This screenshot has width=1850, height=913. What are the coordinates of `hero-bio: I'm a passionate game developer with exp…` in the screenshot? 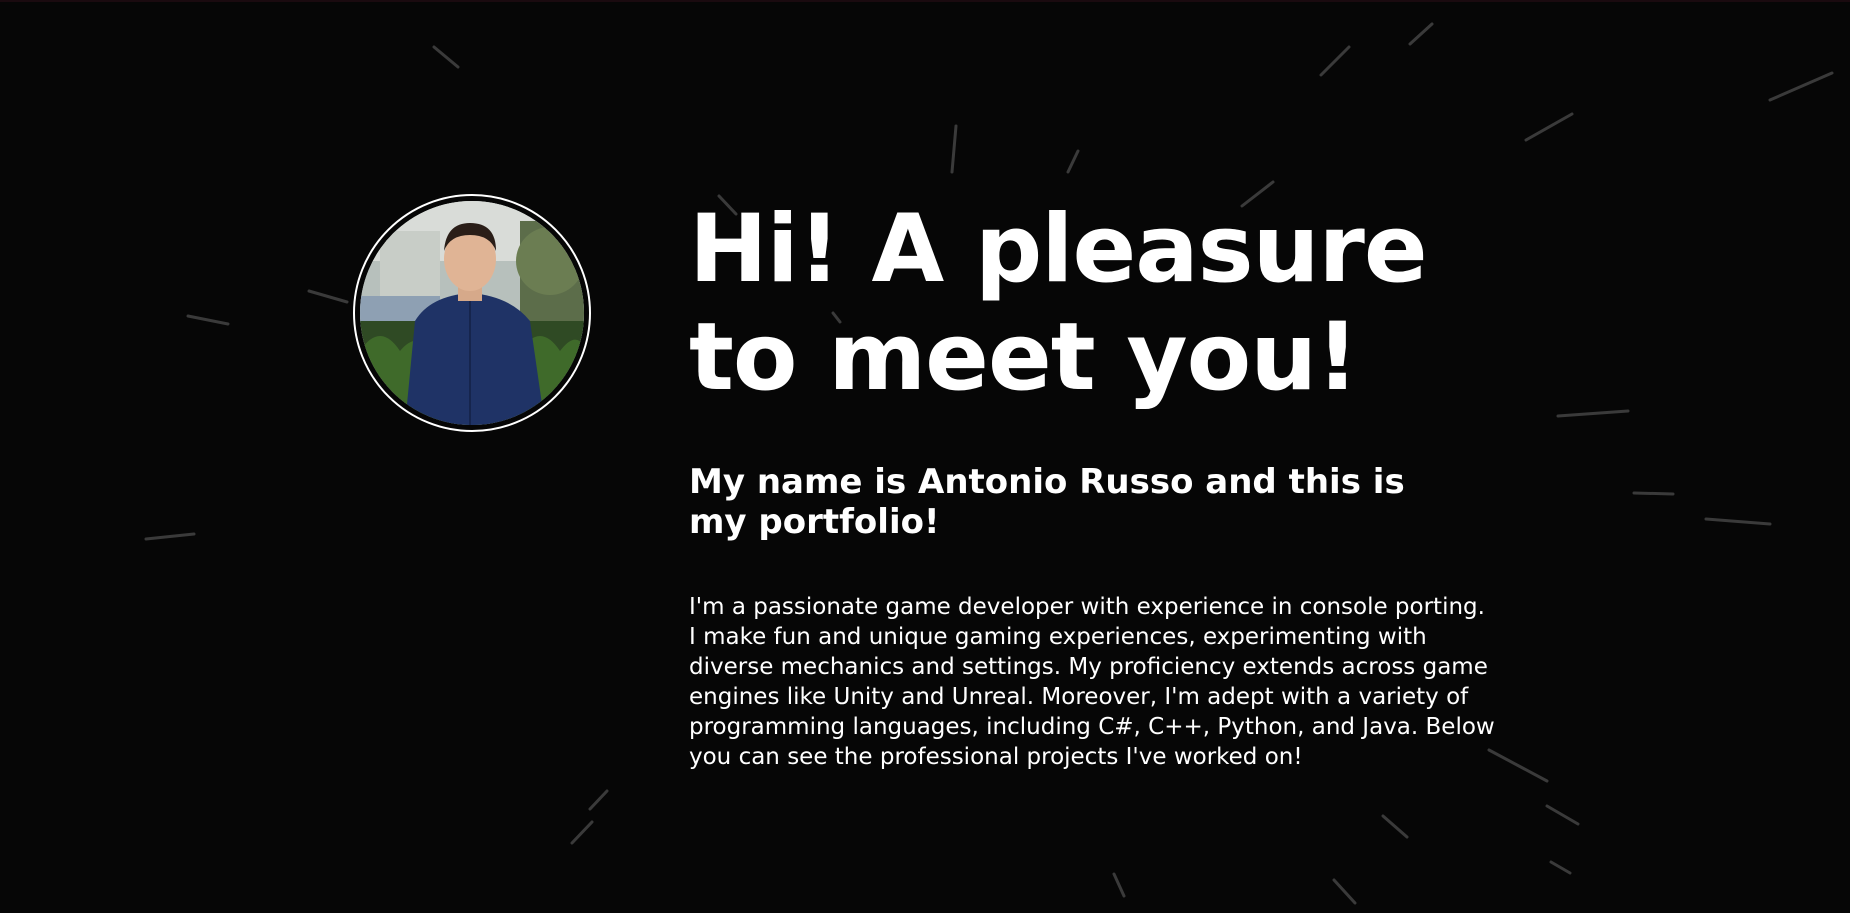 It's located at (1092, 682).